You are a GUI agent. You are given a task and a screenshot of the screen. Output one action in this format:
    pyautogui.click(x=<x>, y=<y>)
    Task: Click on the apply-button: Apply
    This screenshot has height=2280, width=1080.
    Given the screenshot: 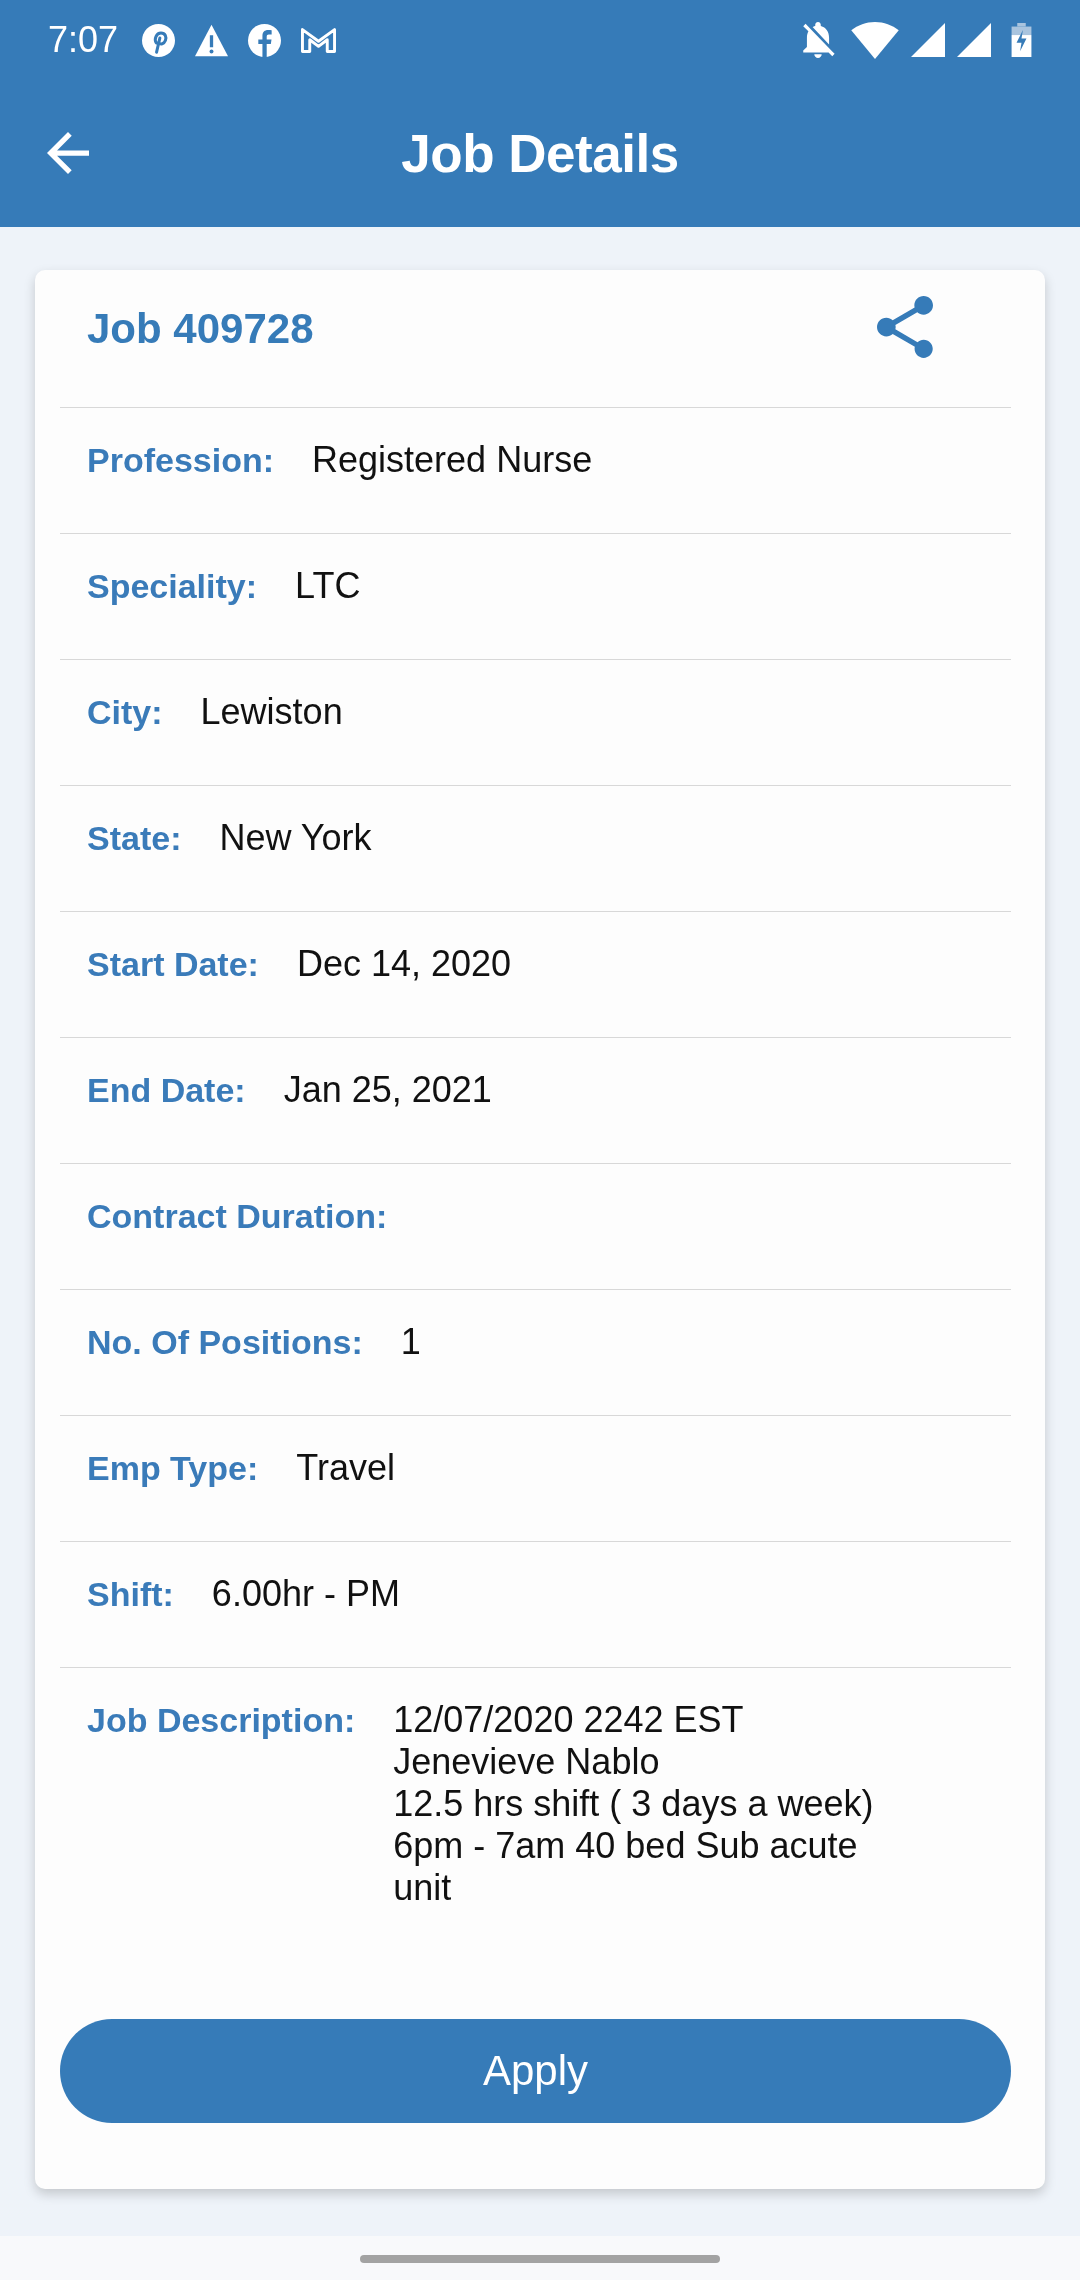 What is the action you would take?
    pyautogui.click(x=535, y=2071)
    